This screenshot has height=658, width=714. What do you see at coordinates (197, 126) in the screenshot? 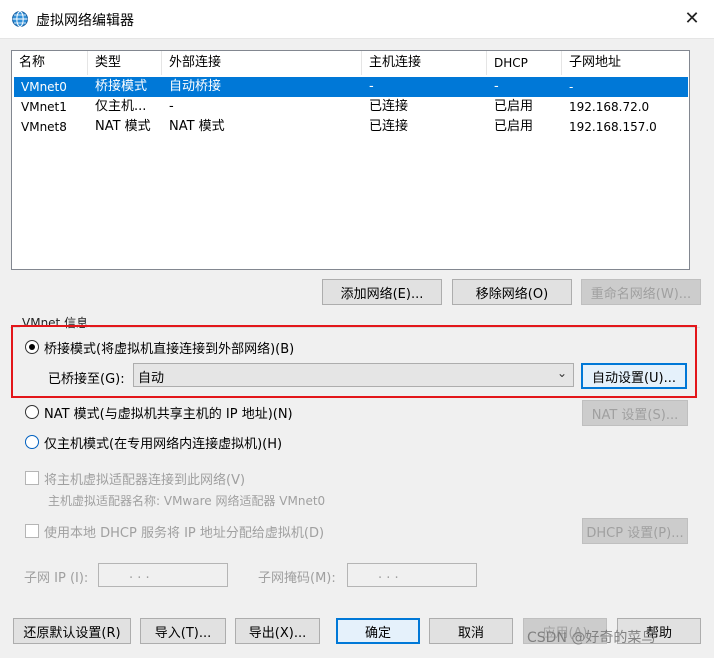
I see `cell-external: NAT 模式` at bounding box center [197, 126].